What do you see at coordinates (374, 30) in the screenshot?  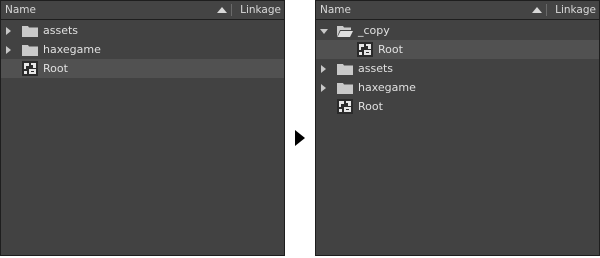 I see `library-item-label: _copy` at bounding box center [374, 30].